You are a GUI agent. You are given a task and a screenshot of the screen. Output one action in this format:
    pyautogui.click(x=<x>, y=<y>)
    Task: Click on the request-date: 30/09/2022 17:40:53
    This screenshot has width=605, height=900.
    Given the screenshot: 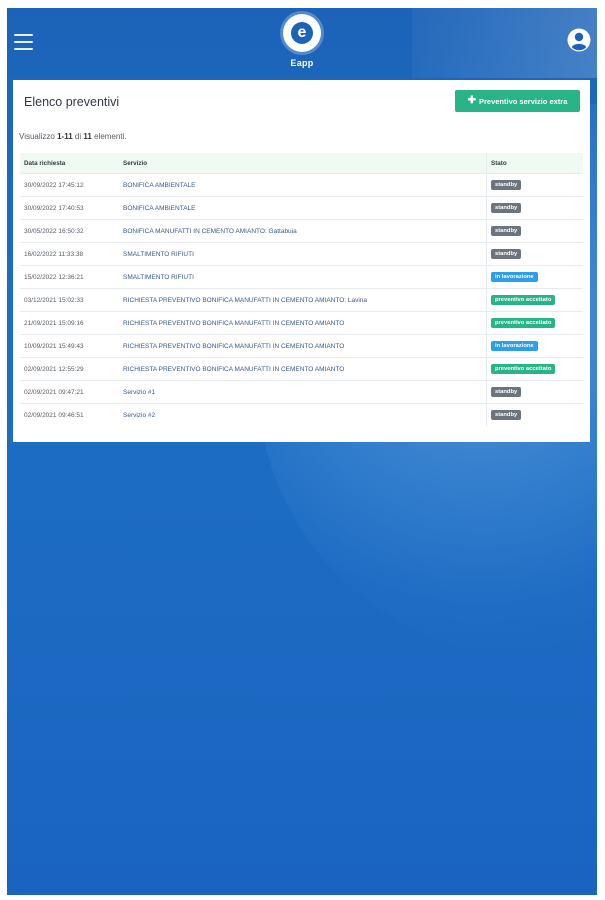 What is the action you would take?
    pyautogui.click(x=69, y=208)
    